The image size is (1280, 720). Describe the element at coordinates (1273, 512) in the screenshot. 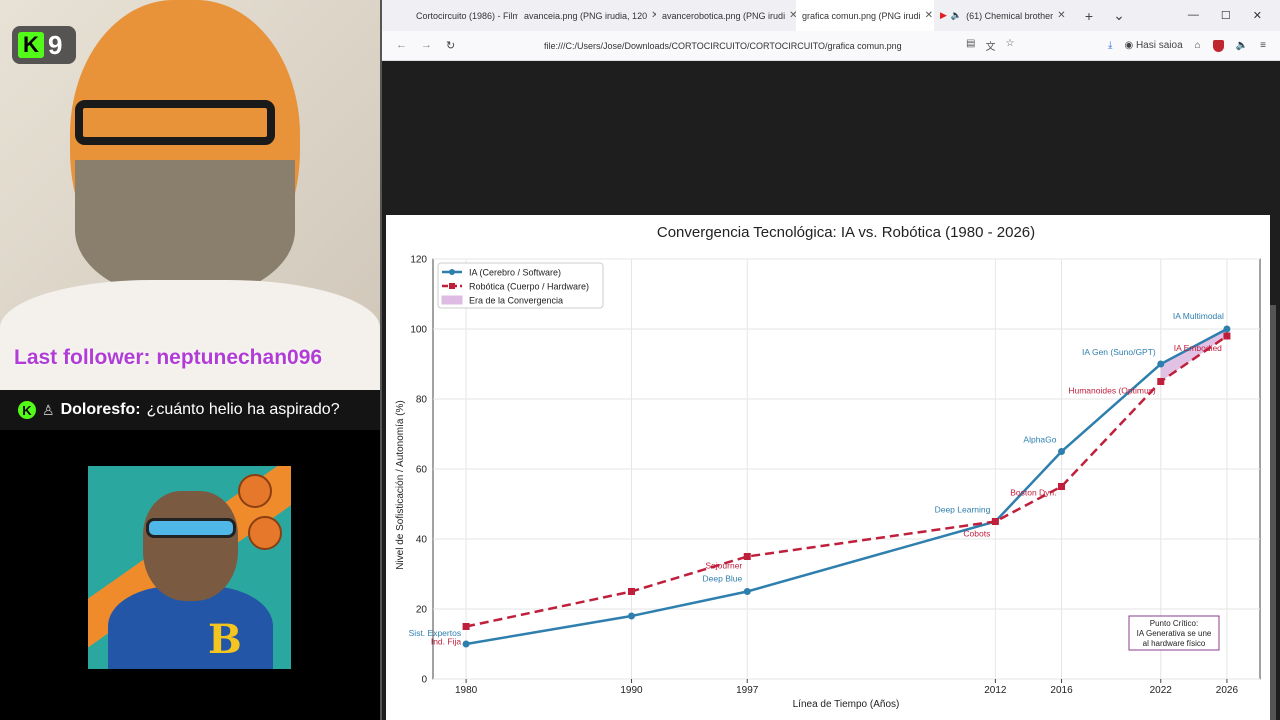

I see `scrollbar` at that location.